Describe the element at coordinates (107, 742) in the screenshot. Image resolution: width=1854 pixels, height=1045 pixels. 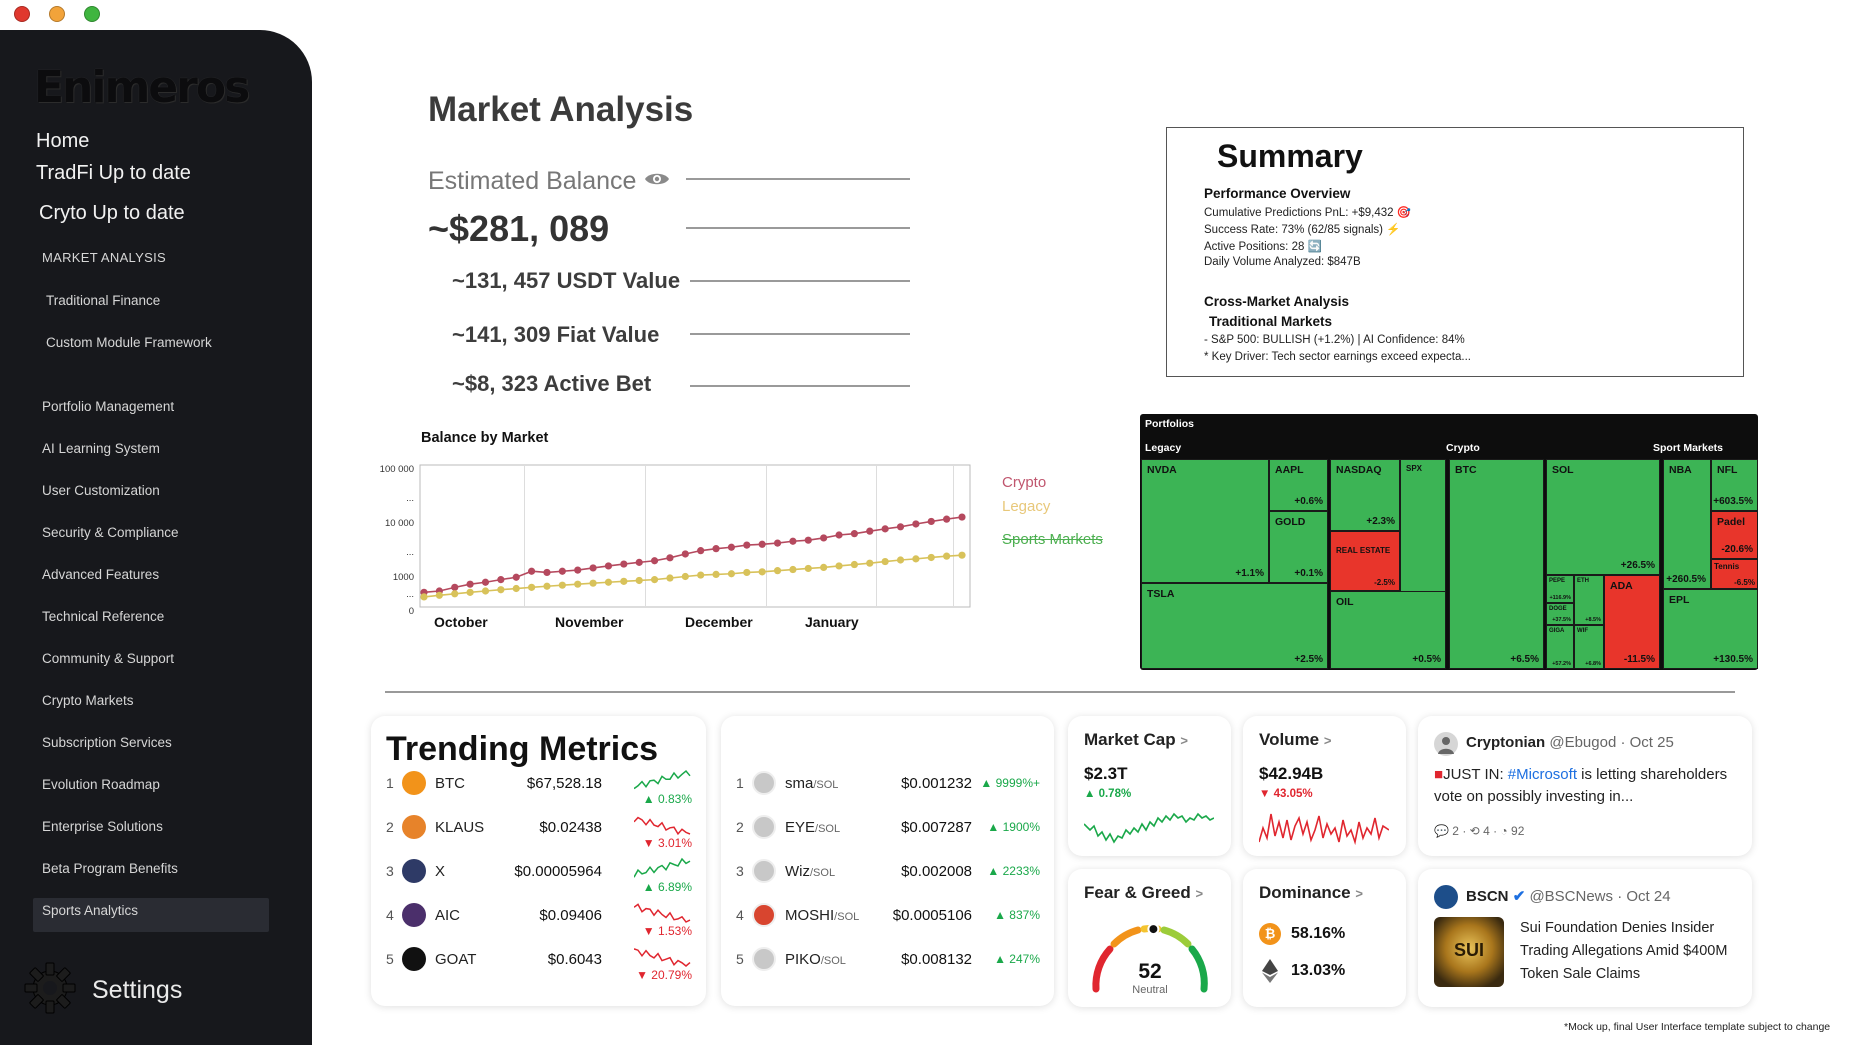
I see `sidebar-item-subscription-services: Subscription Services` at that location.